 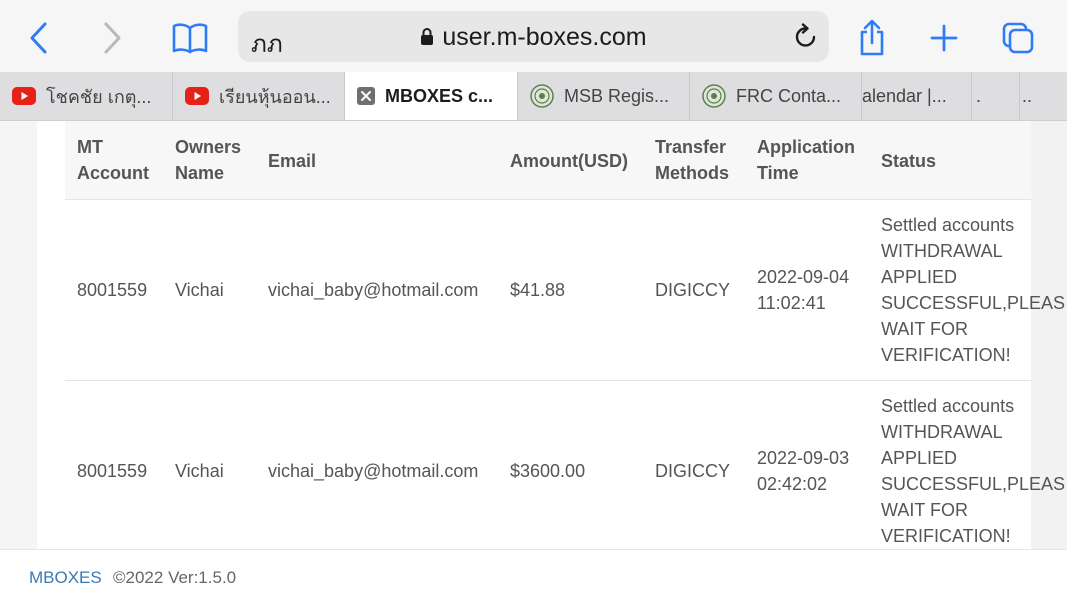 What do you see at coordinates (548, 471) in the screenshot?
I see `cell-amount: $3600.00` at bounding box center [548, 471].